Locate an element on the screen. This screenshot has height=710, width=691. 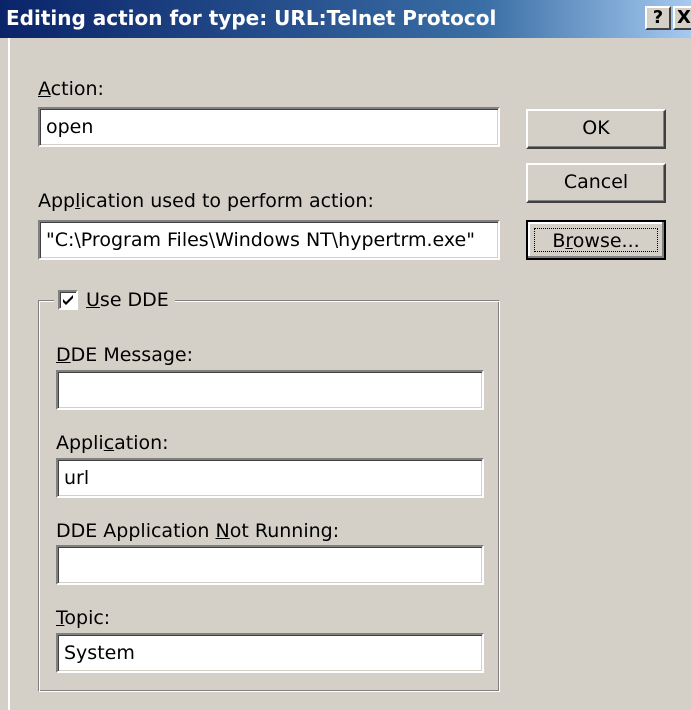
use-dde-label: Use DDE is located at coordinates (127, 300).